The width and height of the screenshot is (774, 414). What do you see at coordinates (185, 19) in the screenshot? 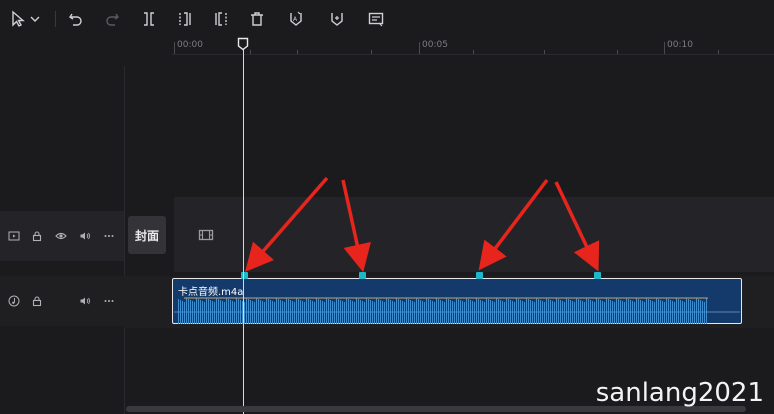
I see `split-left-icon` at bounding box center [185, 19].